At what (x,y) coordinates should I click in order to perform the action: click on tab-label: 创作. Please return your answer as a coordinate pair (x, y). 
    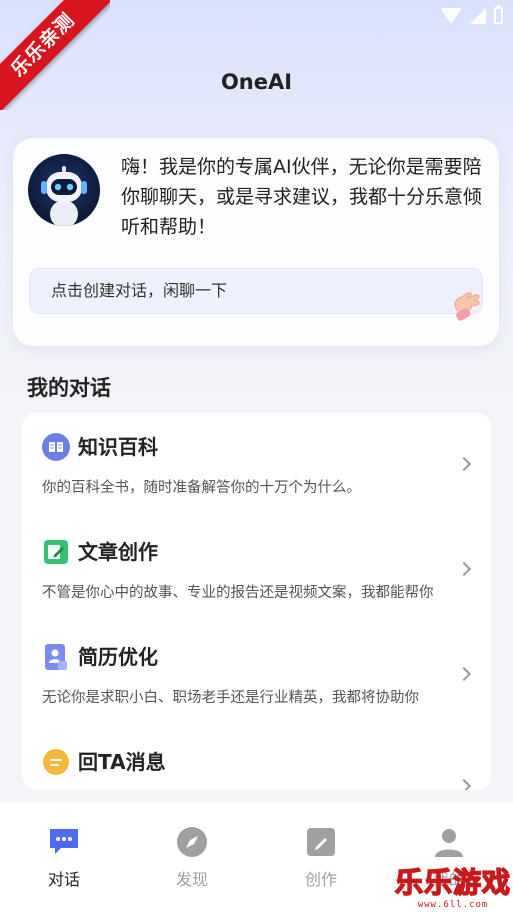
    Looking at the image, I should click on (320, 879).